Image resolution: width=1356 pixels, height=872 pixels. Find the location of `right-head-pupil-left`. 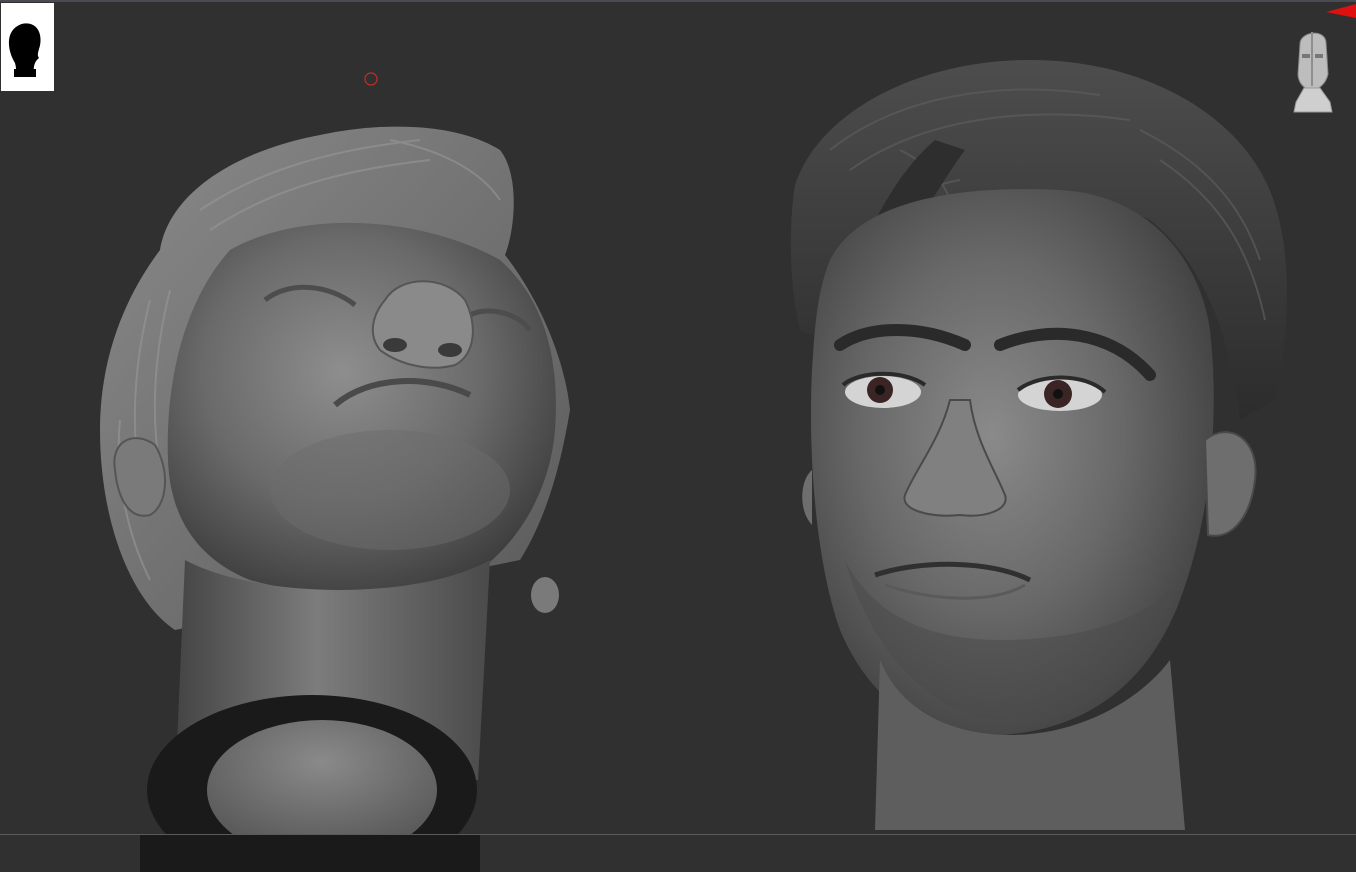

right-head-pupil-left is located at coordinates (880, 390).